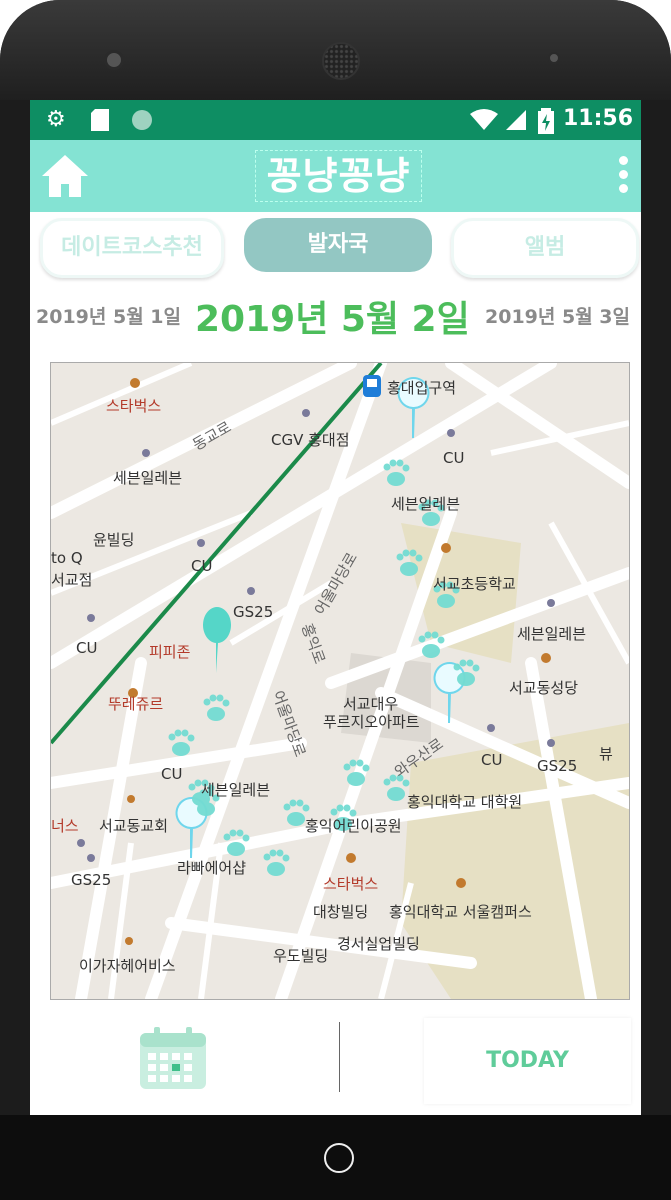 This screenshot has width=671, height=1200. Describe the element at coordinates (212, 868) in the screenshot. I see `map-label: 라빠에어샵` at that location.